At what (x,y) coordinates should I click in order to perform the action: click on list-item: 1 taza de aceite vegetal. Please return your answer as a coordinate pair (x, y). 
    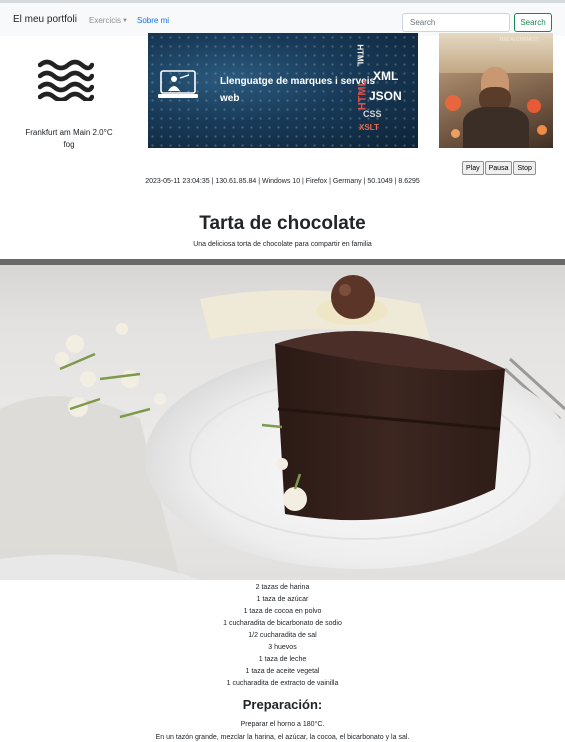
    Looking at the image, I should click on (282, 671).